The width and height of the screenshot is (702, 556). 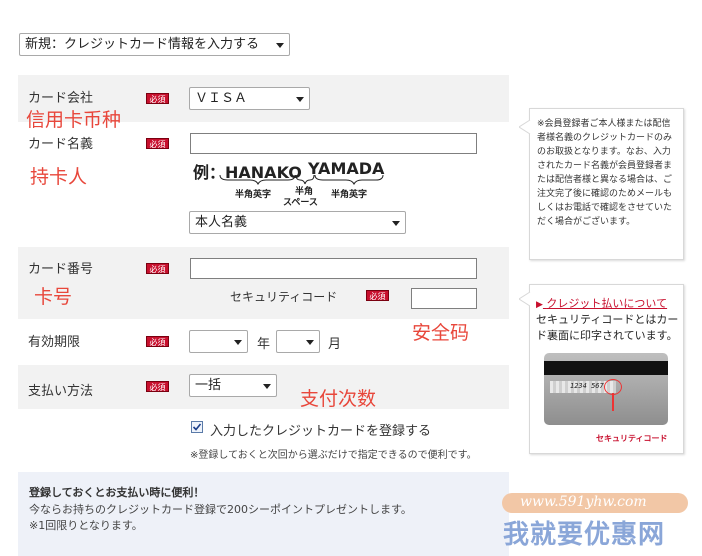 I want to click on name-type-select: 本人名義, so click(x=297, y=222).